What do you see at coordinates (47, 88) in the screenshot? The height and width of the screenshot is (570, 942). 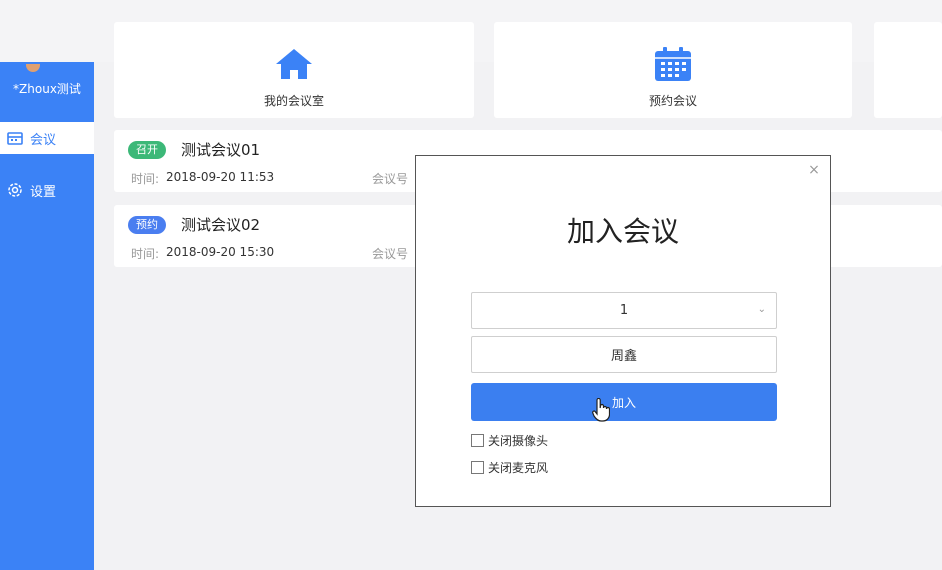 I see `user-name-label: *Zhoux测试` at bounding box center [47, 88].